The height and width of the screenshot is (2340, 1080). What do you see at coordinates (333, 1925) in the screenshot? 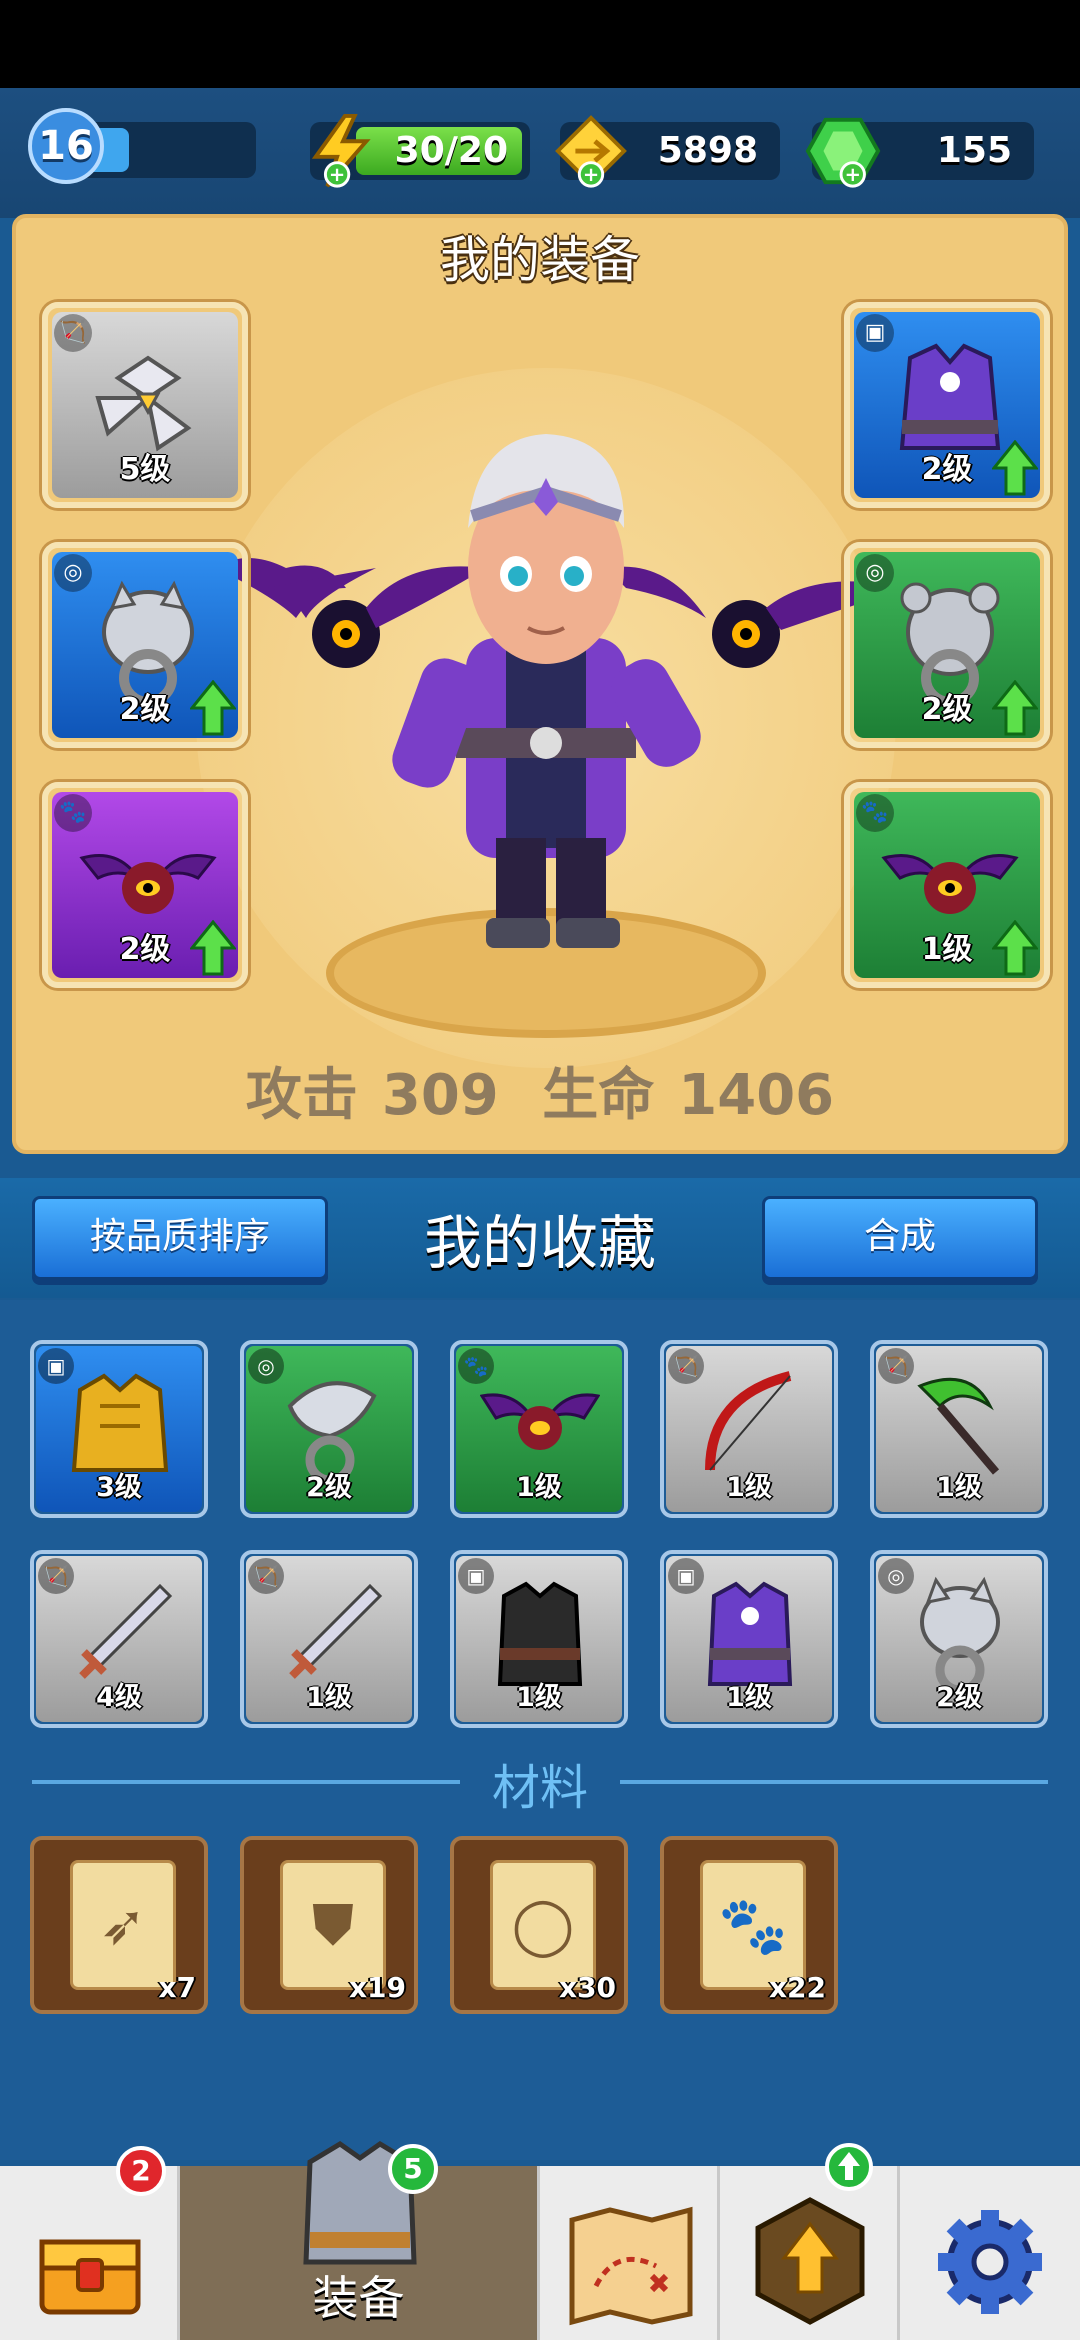
I see `armor-icon: ⛊` at bounding box center [333, 1925].